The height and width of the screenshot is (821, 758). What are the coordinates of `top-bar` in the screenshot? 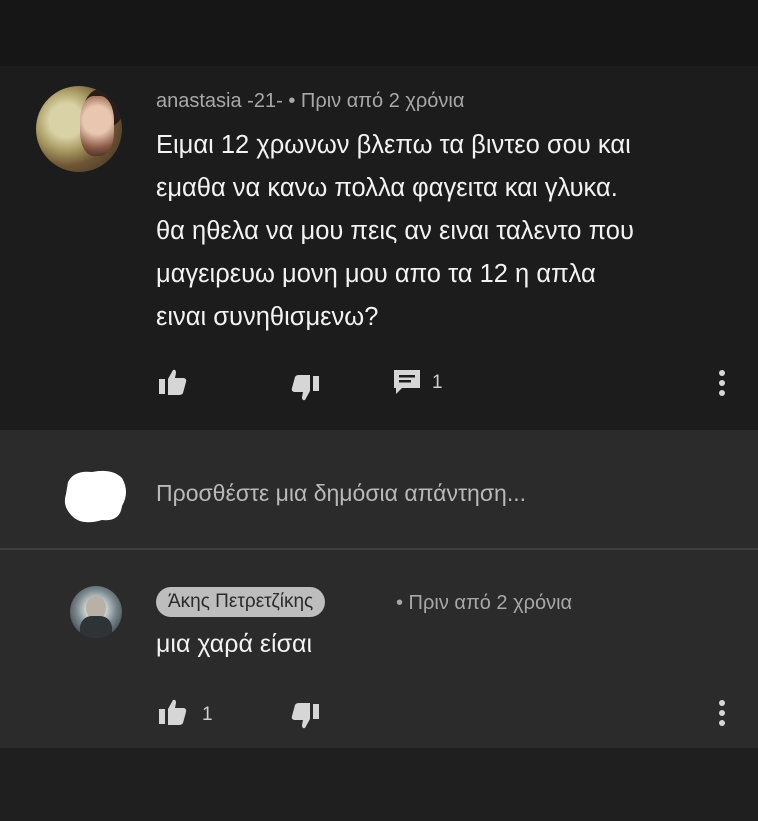 It's located at (379, 33).